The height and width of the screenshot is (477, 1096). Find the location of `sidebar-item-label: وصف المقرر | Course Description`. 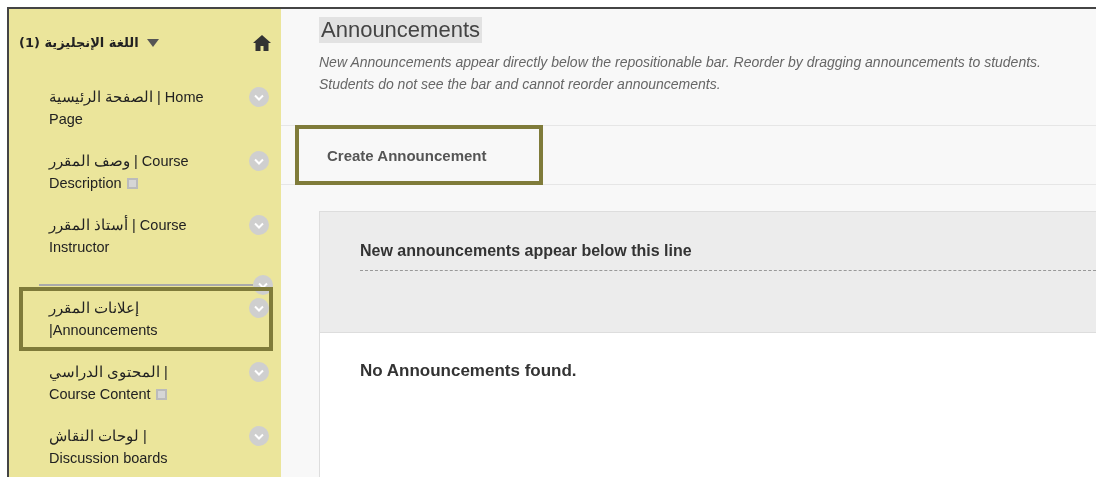

sidebar-item-label: وصف المقرر | Course Description is located at coordinates (119, 172).